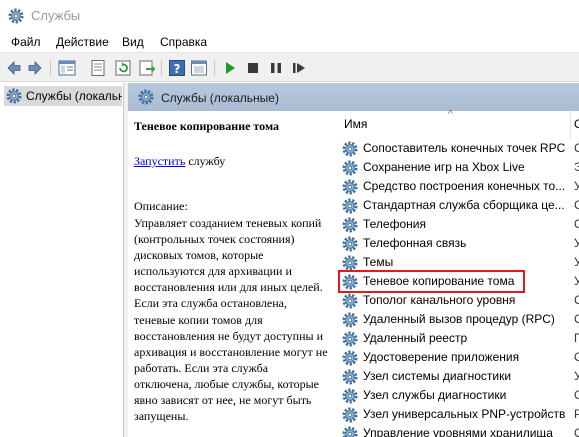 The width and height of the screenshot is (579, 437). I want to click on list-item: Удаленный вызов процедур (RPC) С, so click(454, 319).